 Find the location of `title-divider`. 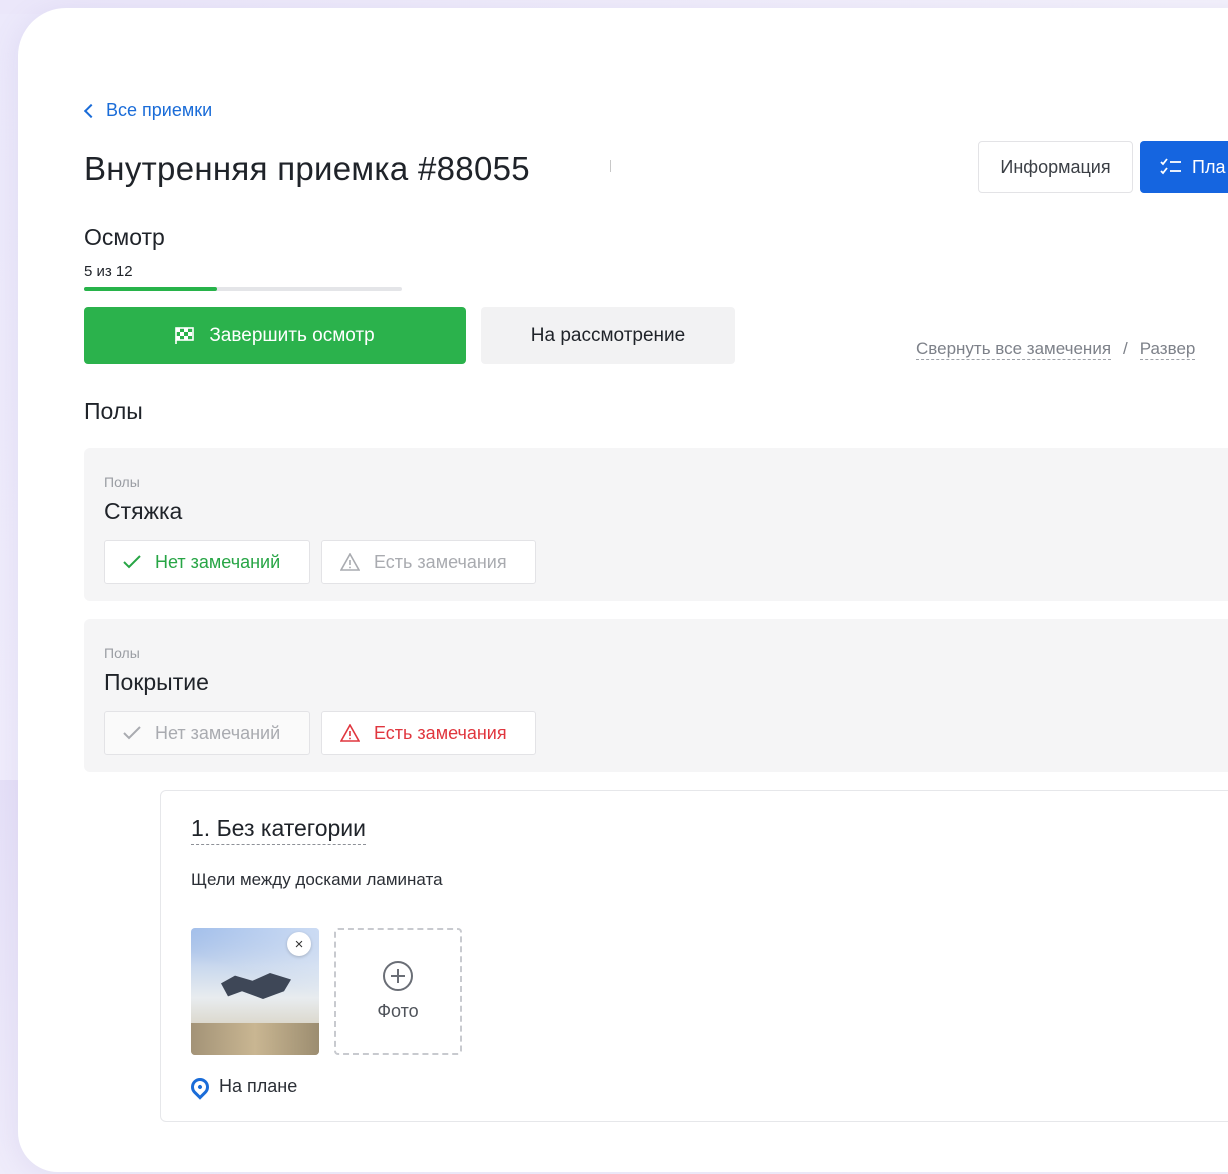

title-divider is located at coordinates (610, 166).